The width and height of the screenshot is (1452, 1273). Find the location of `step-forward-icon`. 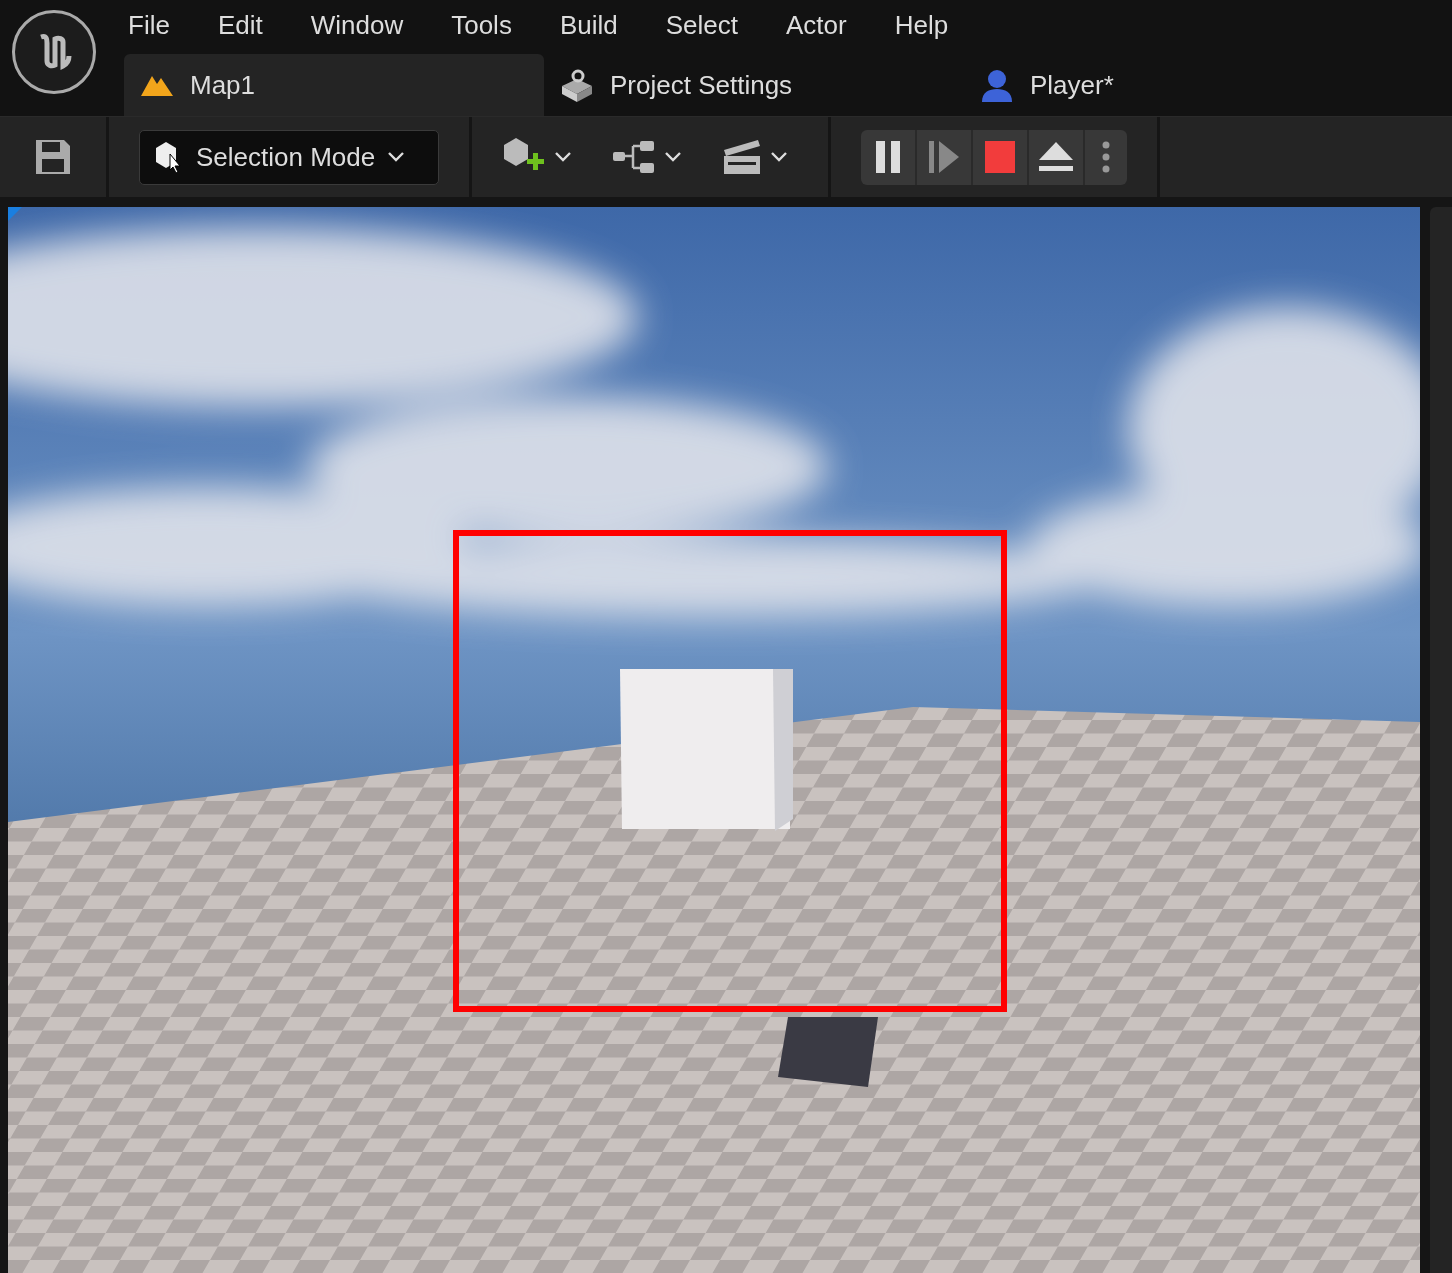

step-forward-icon is located at coordinates (944, 157).